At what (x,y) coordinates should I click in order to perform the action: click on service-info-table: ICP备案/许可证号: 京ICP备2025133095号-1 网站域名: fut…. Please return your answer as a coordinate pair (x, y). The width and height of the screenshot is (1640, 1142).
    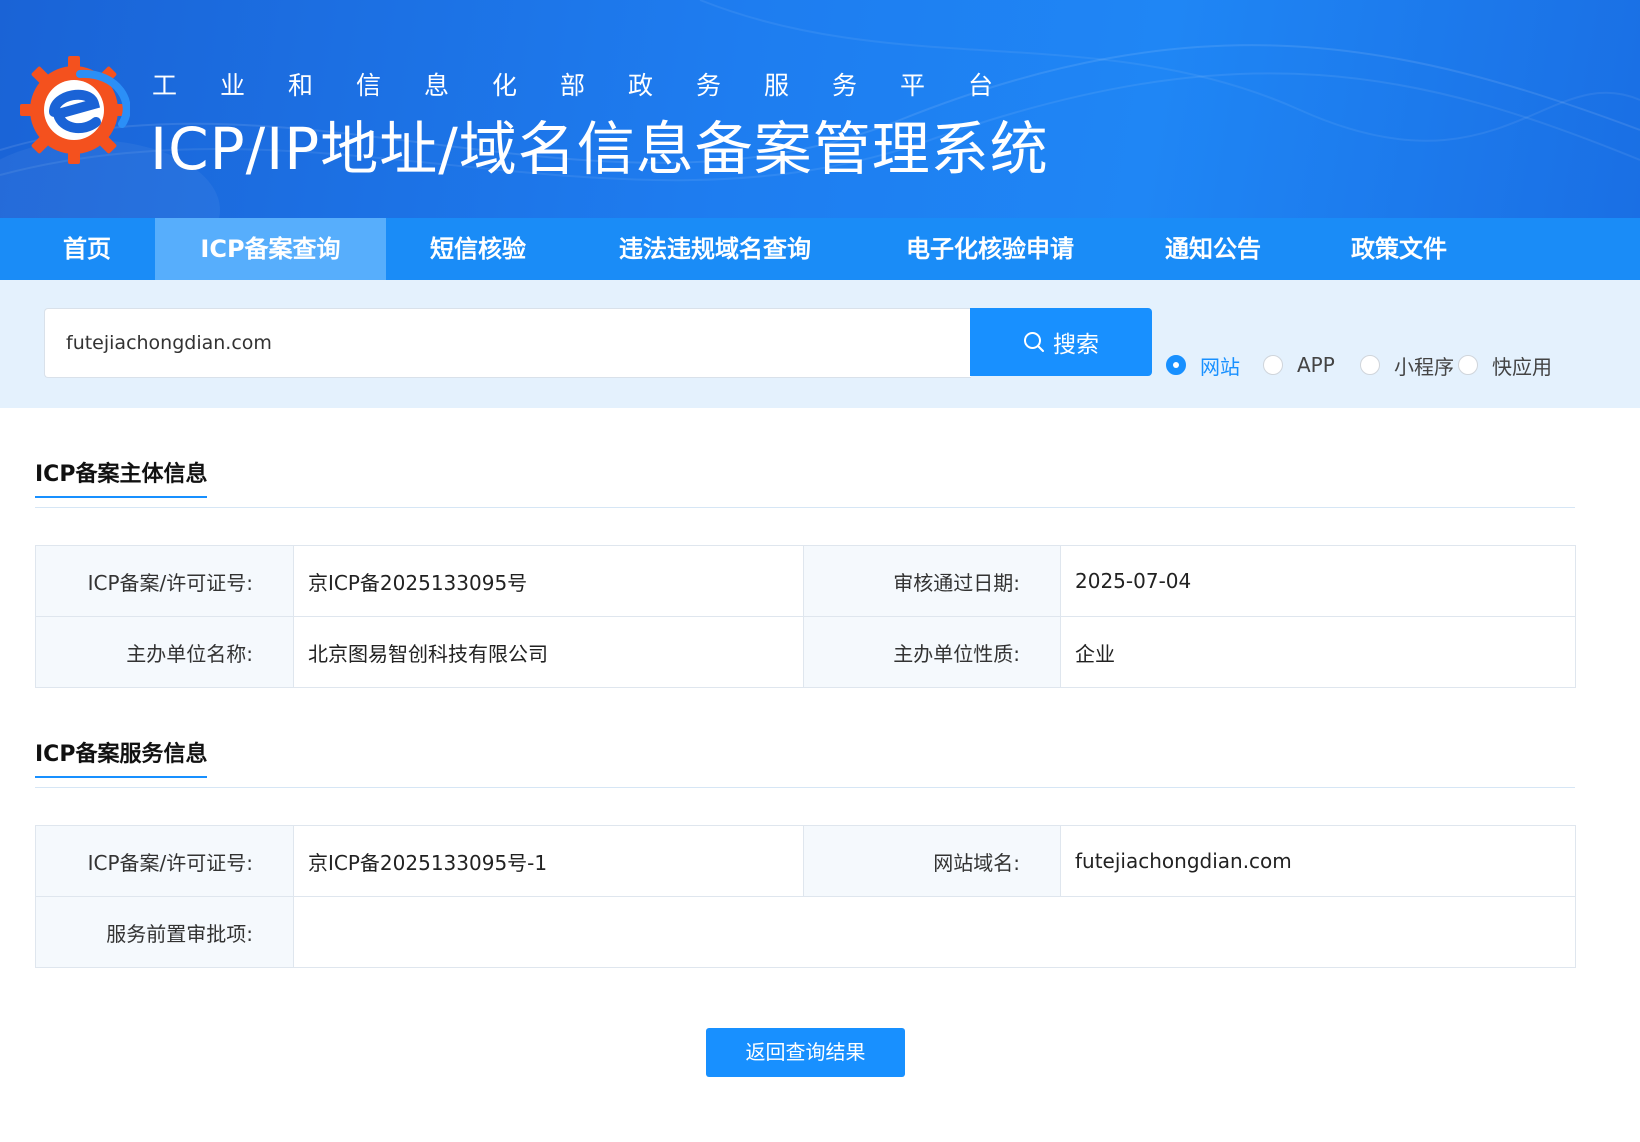
    Looking at the image, I should click on (805, 896).